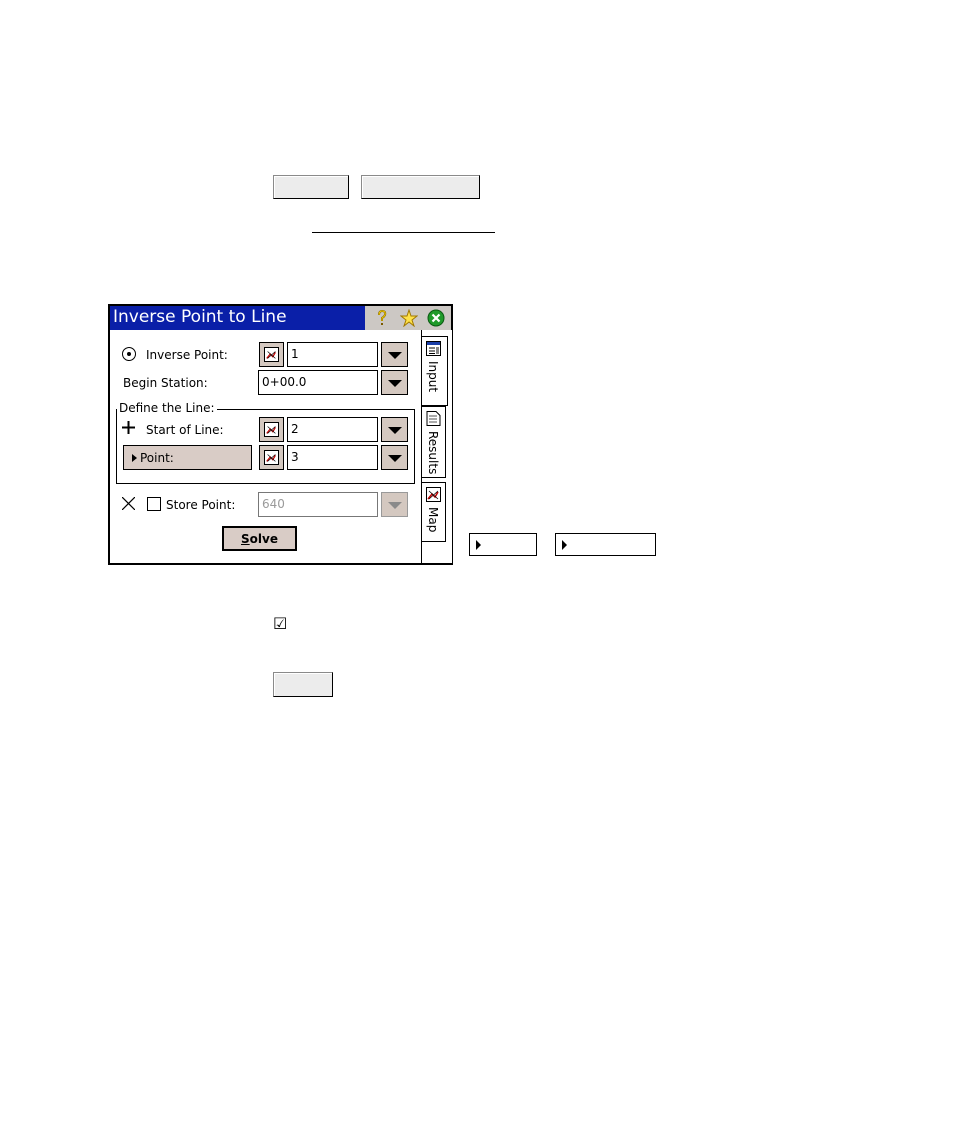 The image size is (954, 1146). I want to click on store-point-dropdown, so click(394, 504).